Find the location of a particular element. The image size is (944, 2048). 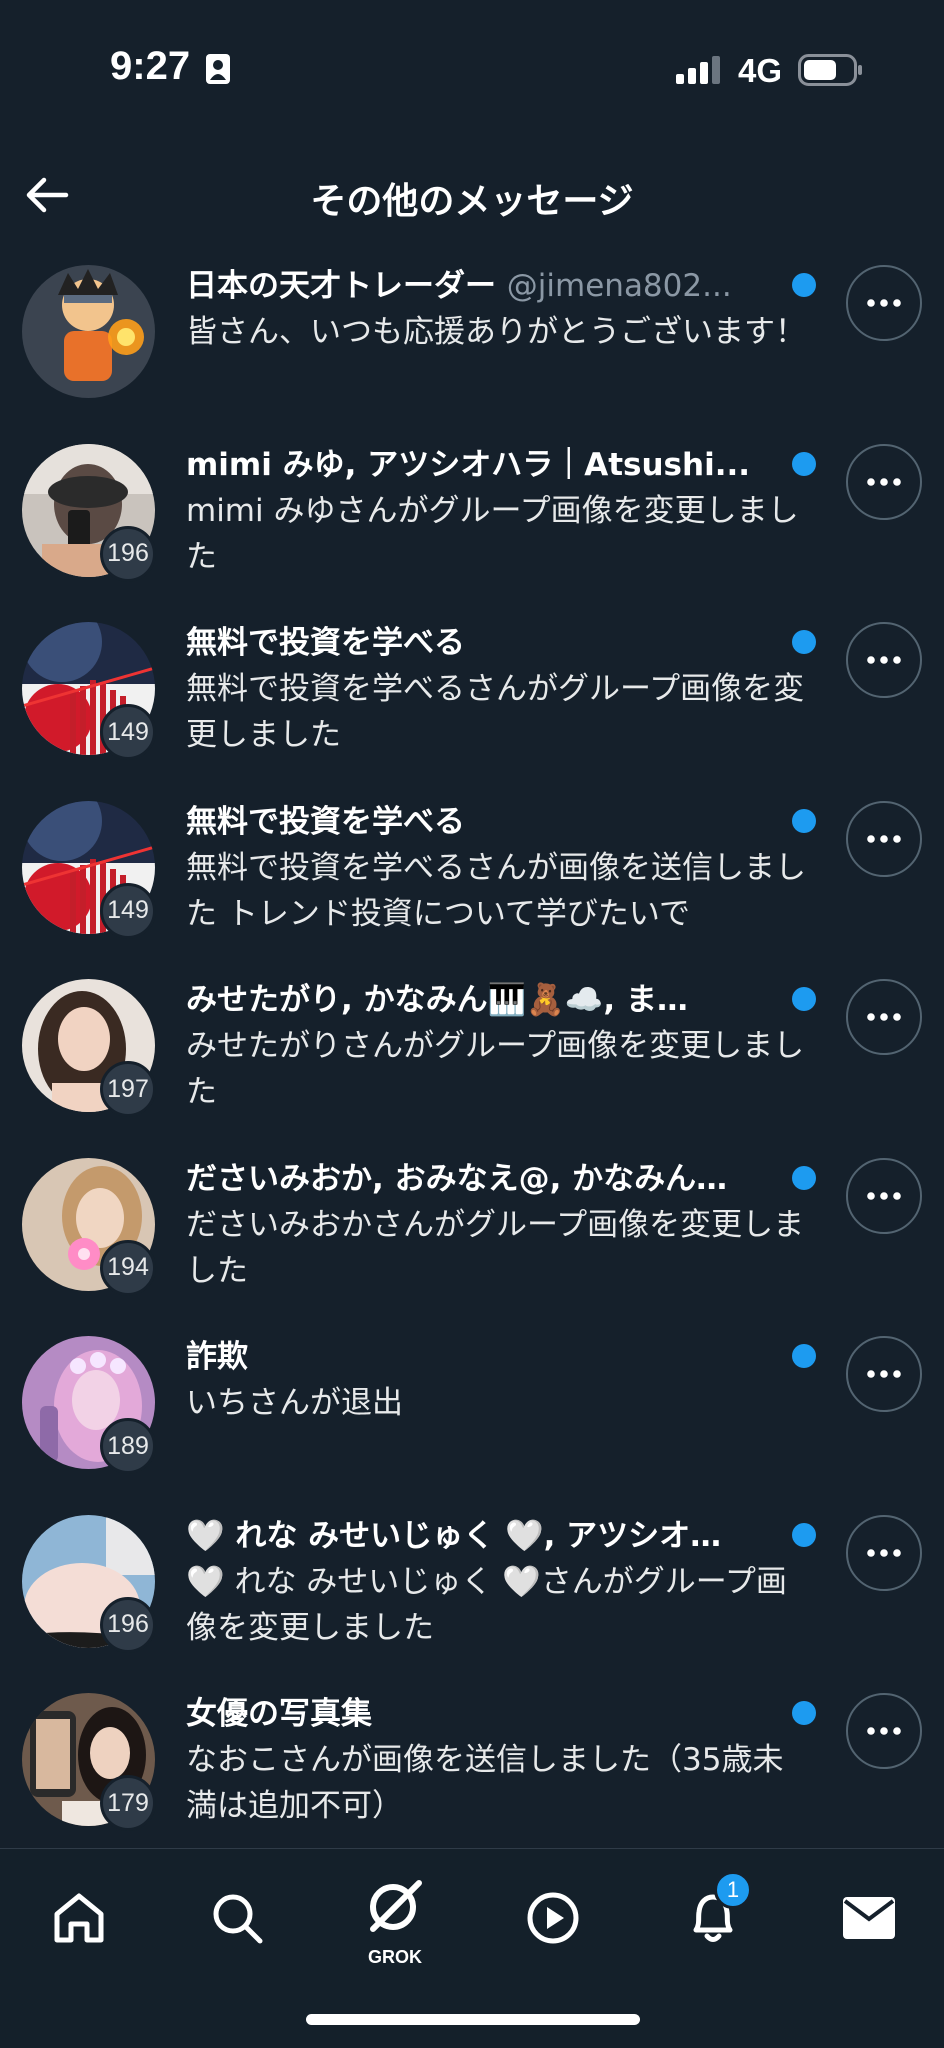

page-title: その他のメッセージ is located at coordinates (472, 201).